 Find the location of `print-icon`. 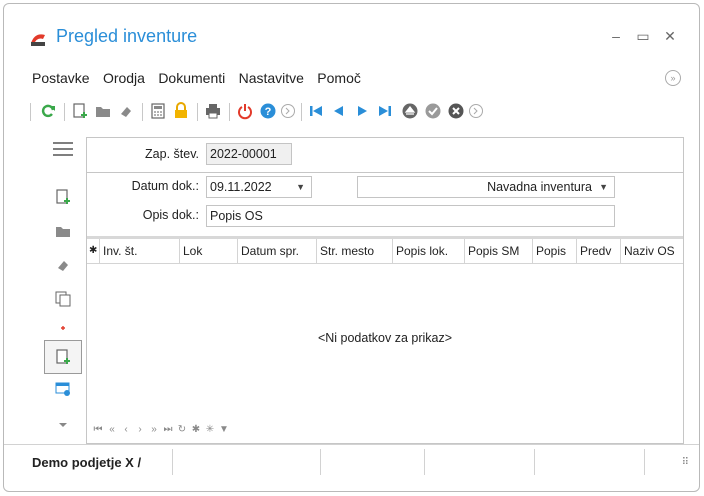

print-icon is located at coordinates (213, 111).